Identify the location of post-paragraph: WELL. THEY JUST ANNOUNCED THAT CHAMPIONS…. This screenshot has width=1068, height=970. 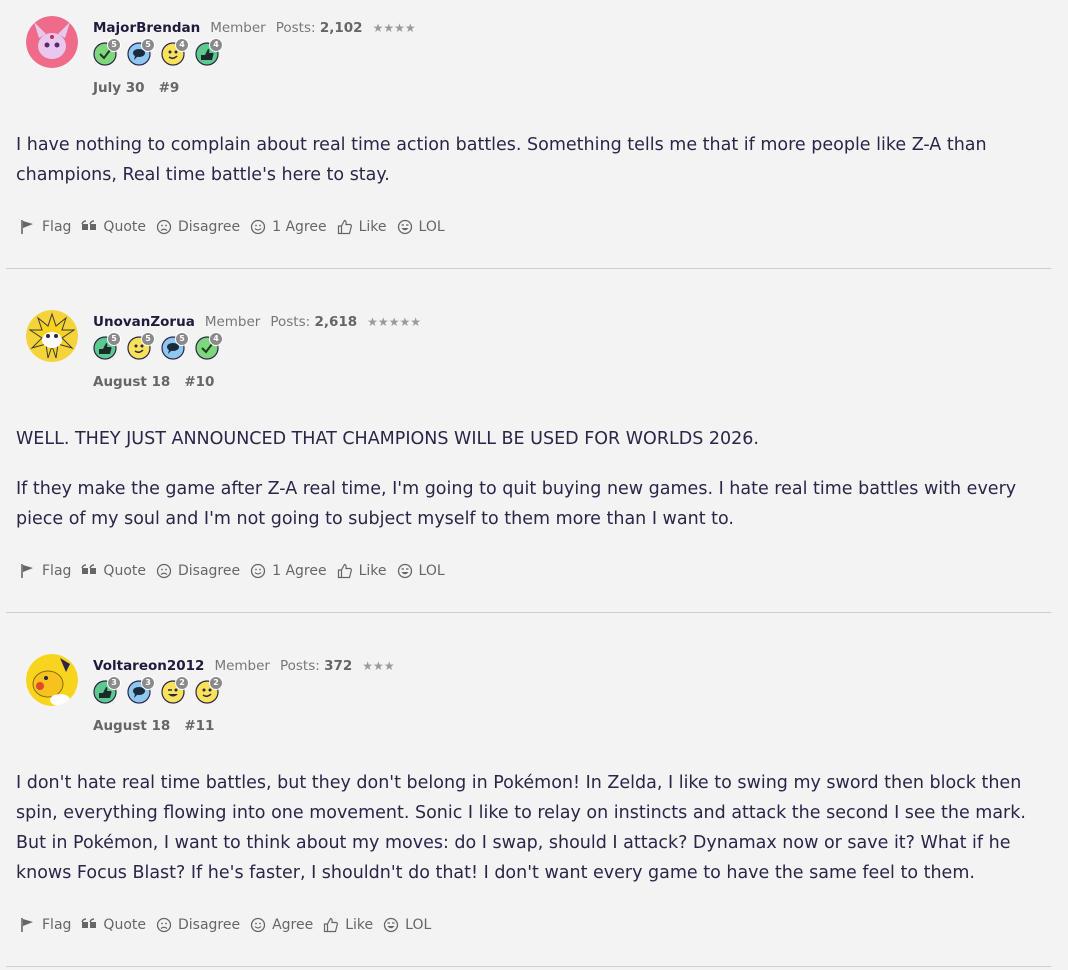
(387, 439).